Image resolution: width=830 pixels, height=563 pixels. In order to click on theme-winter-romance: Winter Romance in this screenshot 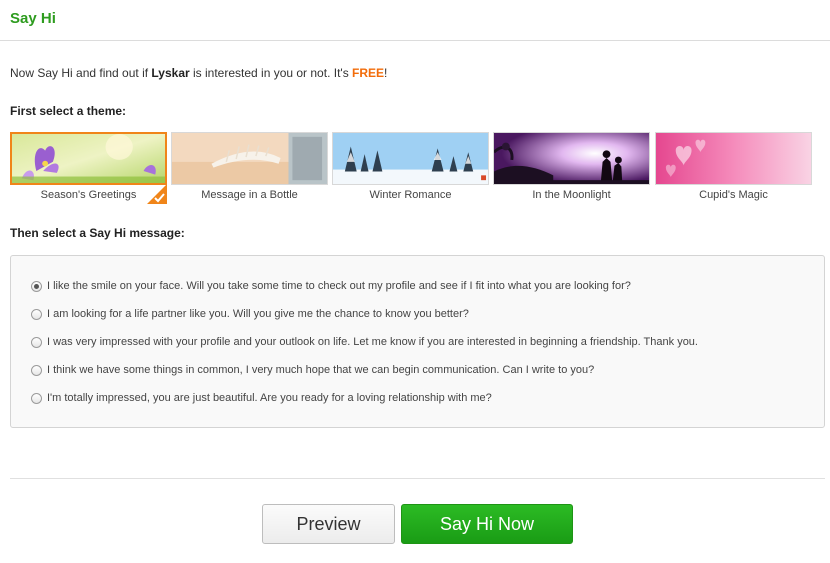, I will do `click(410, 168)`.